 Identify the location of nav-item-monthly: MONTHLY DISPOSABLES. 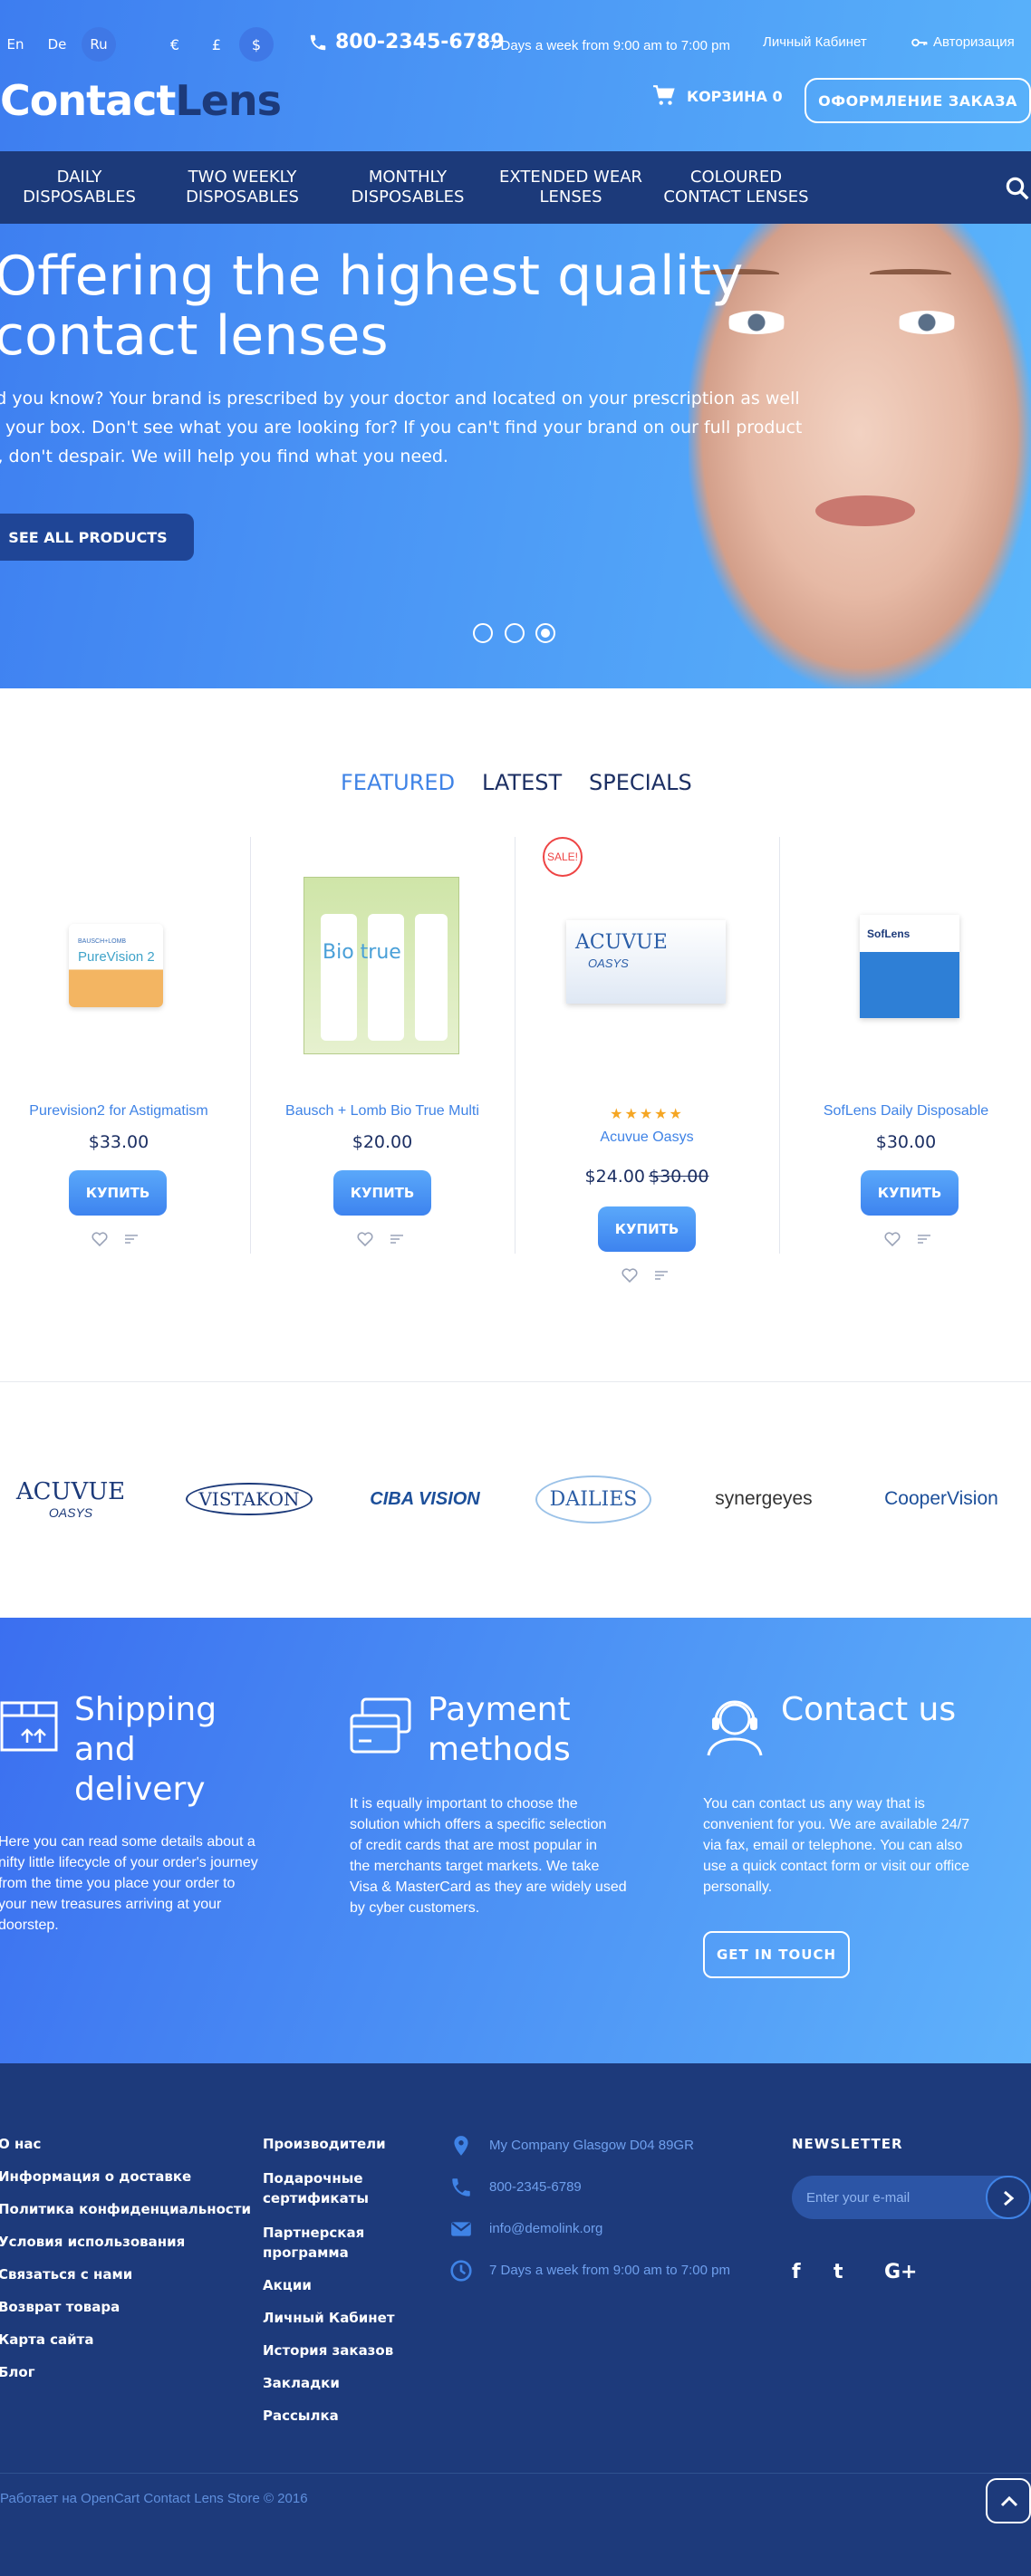
(407, 187).